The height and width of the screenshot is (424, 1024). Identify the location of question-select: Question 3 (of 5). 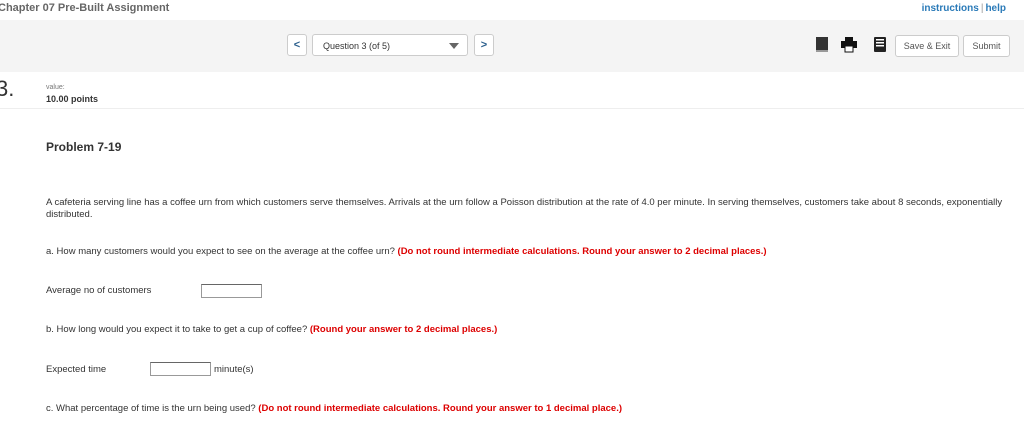
(390, 45).